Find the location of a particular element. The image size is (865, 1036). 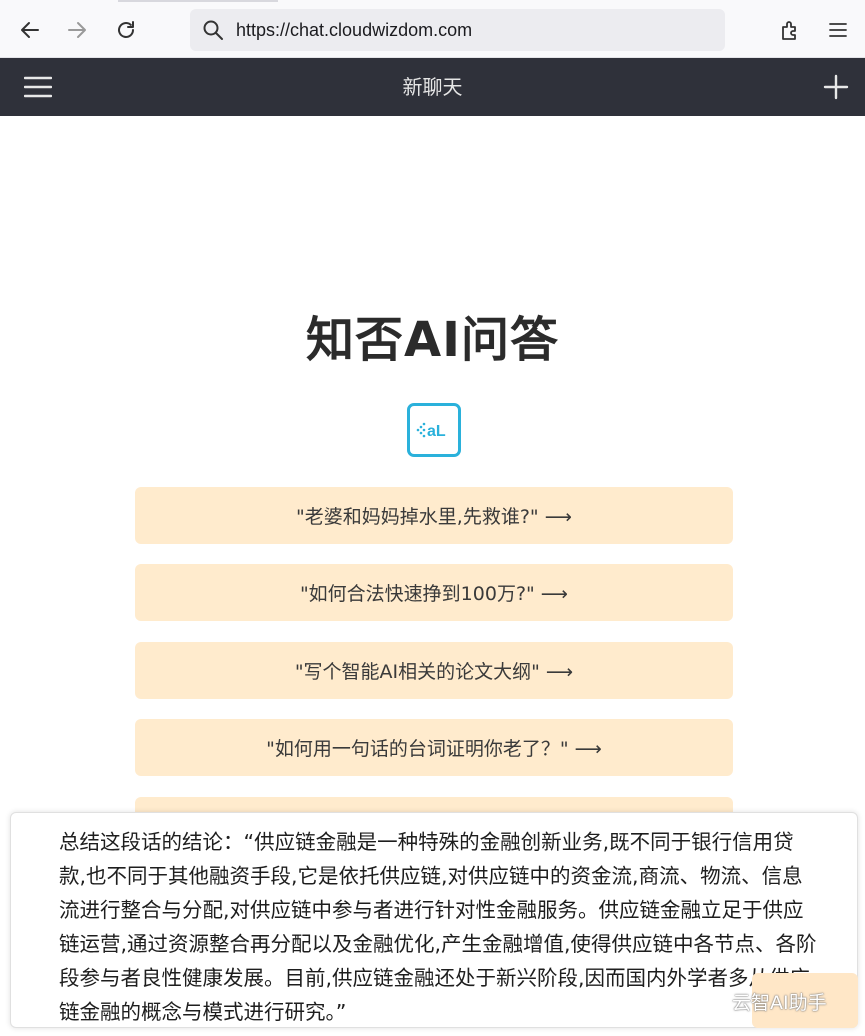

address-bar: https://chat.cloudwizdom.com is located at coordinates (457, 30).